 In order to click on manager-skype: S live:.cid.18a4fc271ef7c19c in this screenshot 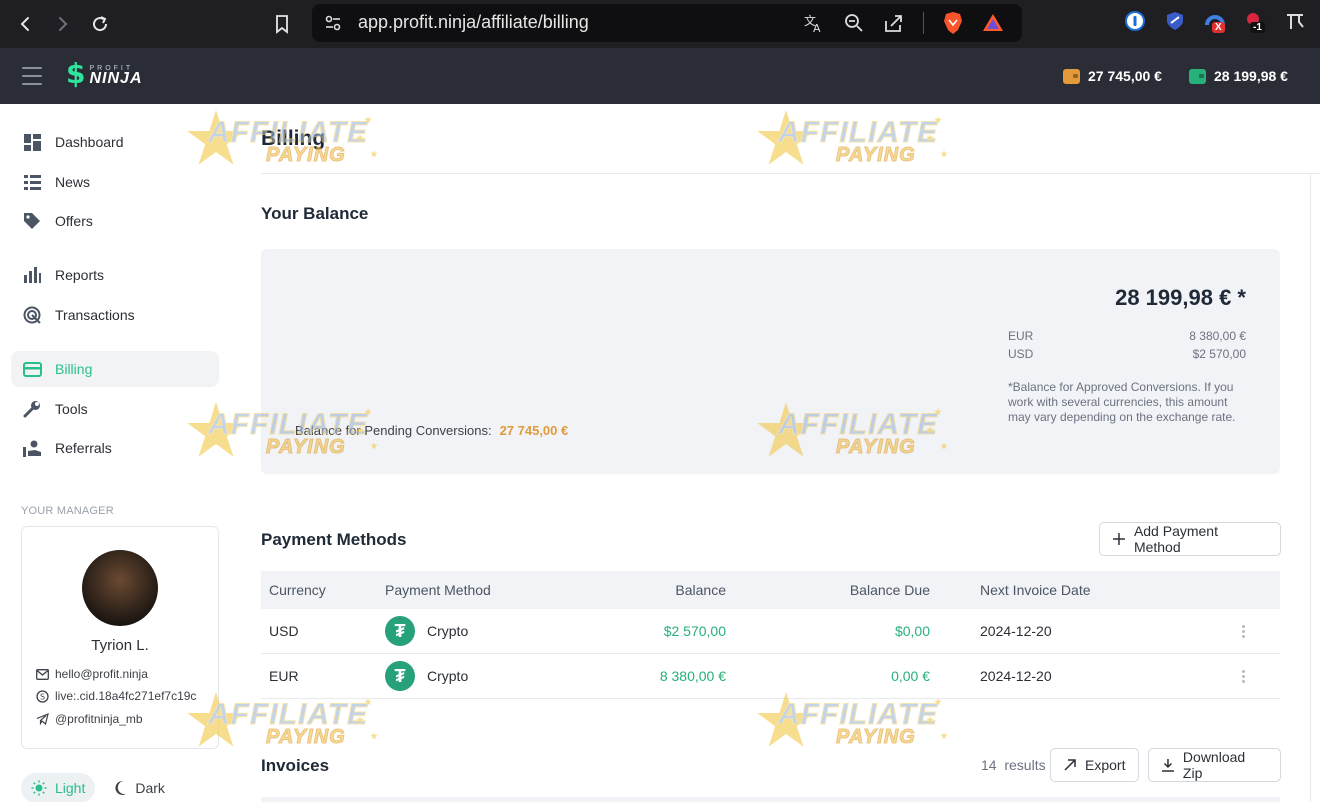, I will do `click(116, 696)`.